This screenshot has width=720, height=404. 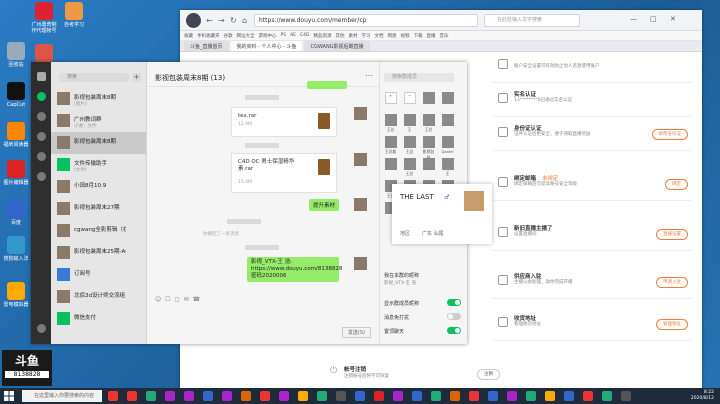 What do you see at coordinates (284, 35) in the screenshot?
I see `bookmark-item: PS` at bounding box center [284, 35].